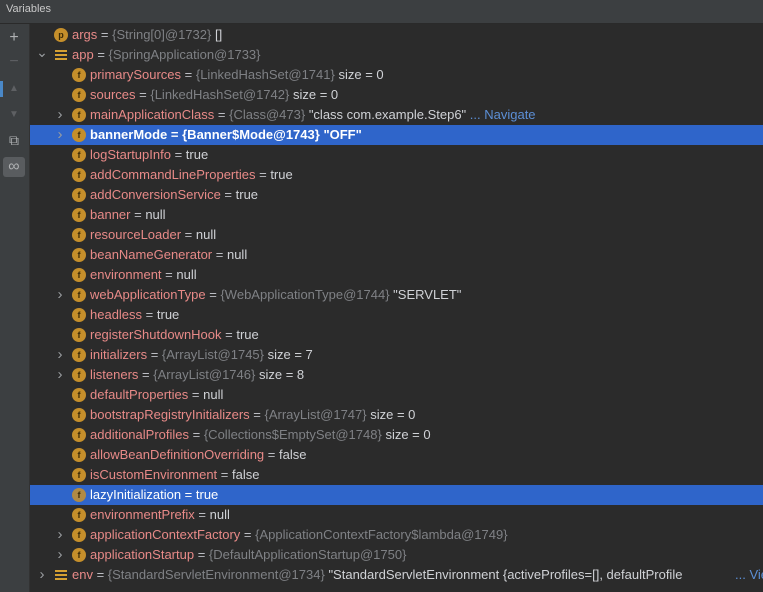  Describe the element at coordinates (129, 134) in the screenshot. I see `variable-name: bannerMode` at that location.